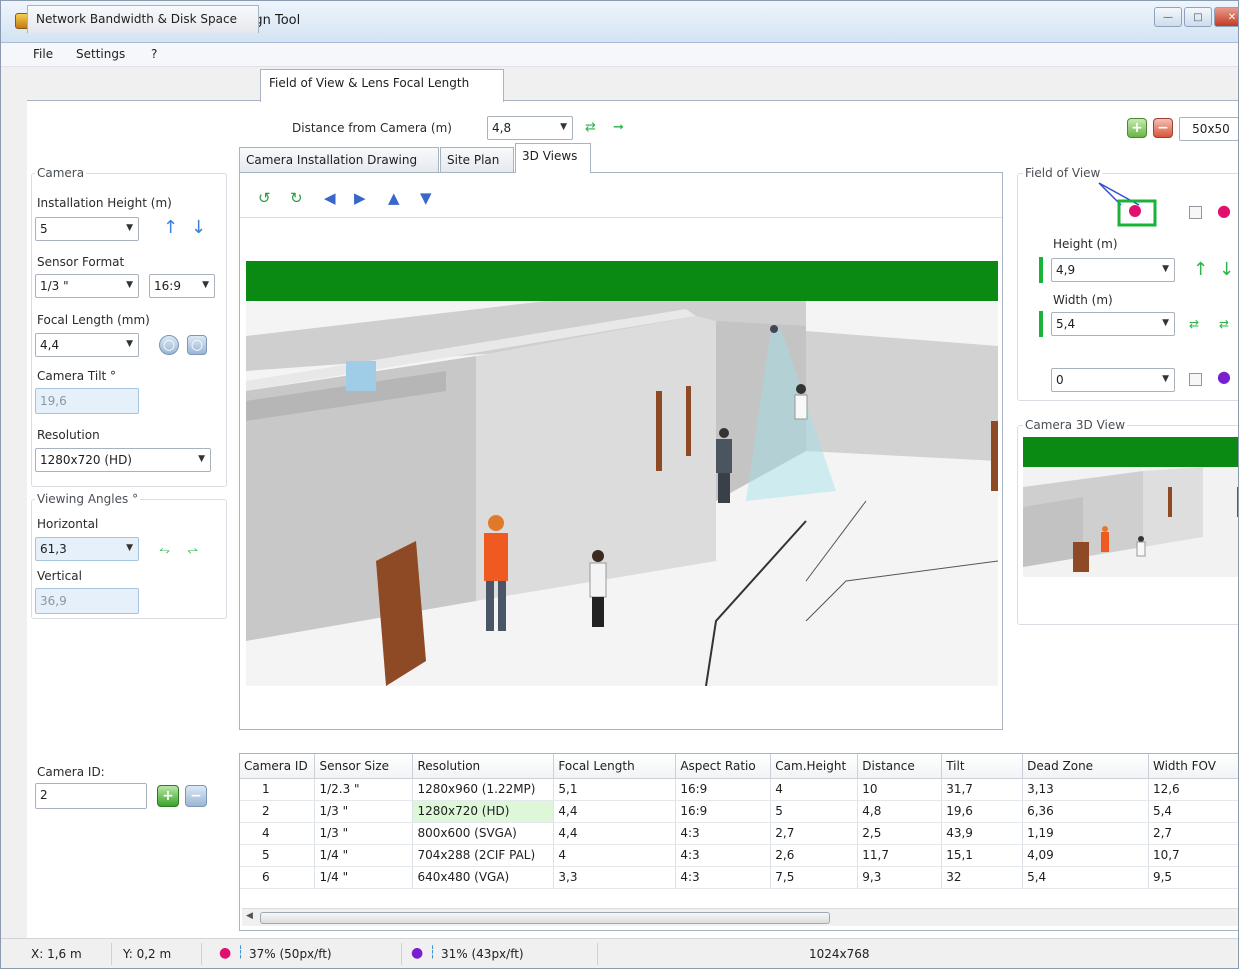 This screenshot has width=1239, height=969. Describe the element at coordinates (296, 198) in the screenshot. I see `rotate-right-icon: ↻` at that location.